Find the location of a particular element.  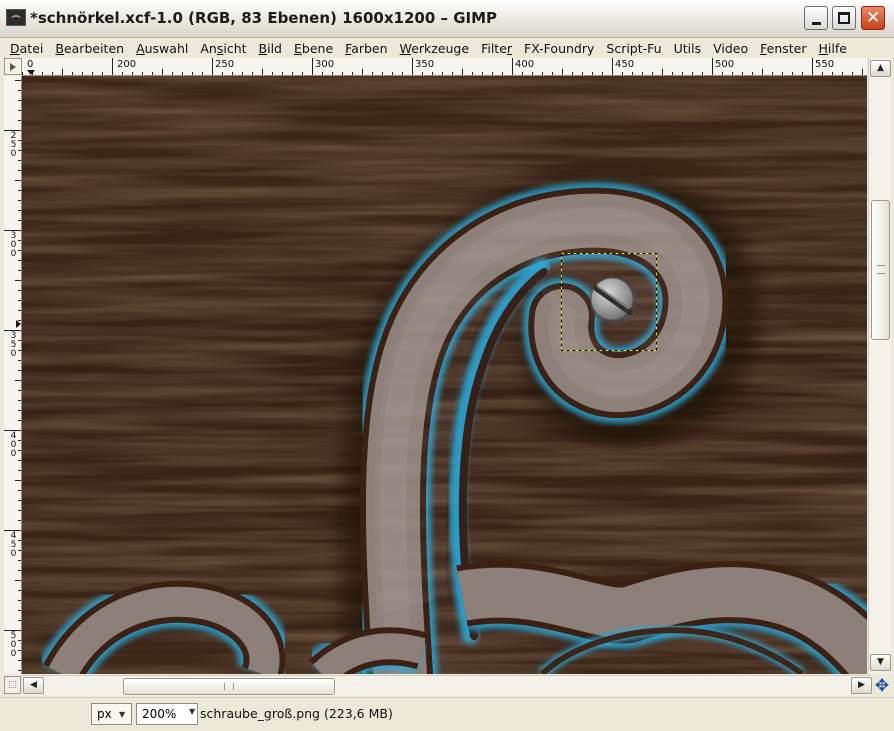

horizontal-scroll-thumb is located at coordinates (229, 686).